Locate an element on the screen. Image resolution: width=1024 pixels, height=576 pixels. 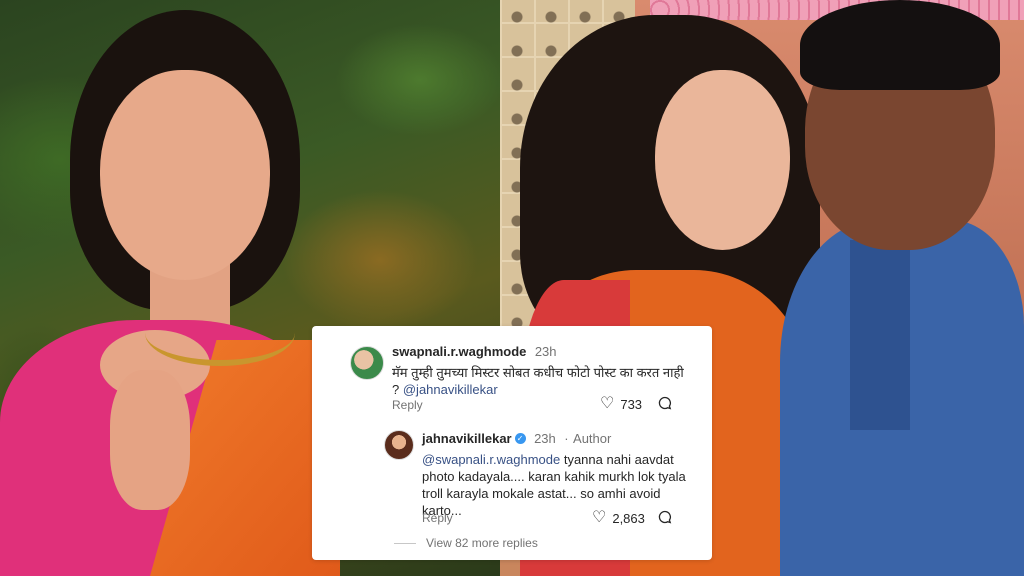
view-more-replies-label: View 82 more replies is located at coordinates (482, 543).